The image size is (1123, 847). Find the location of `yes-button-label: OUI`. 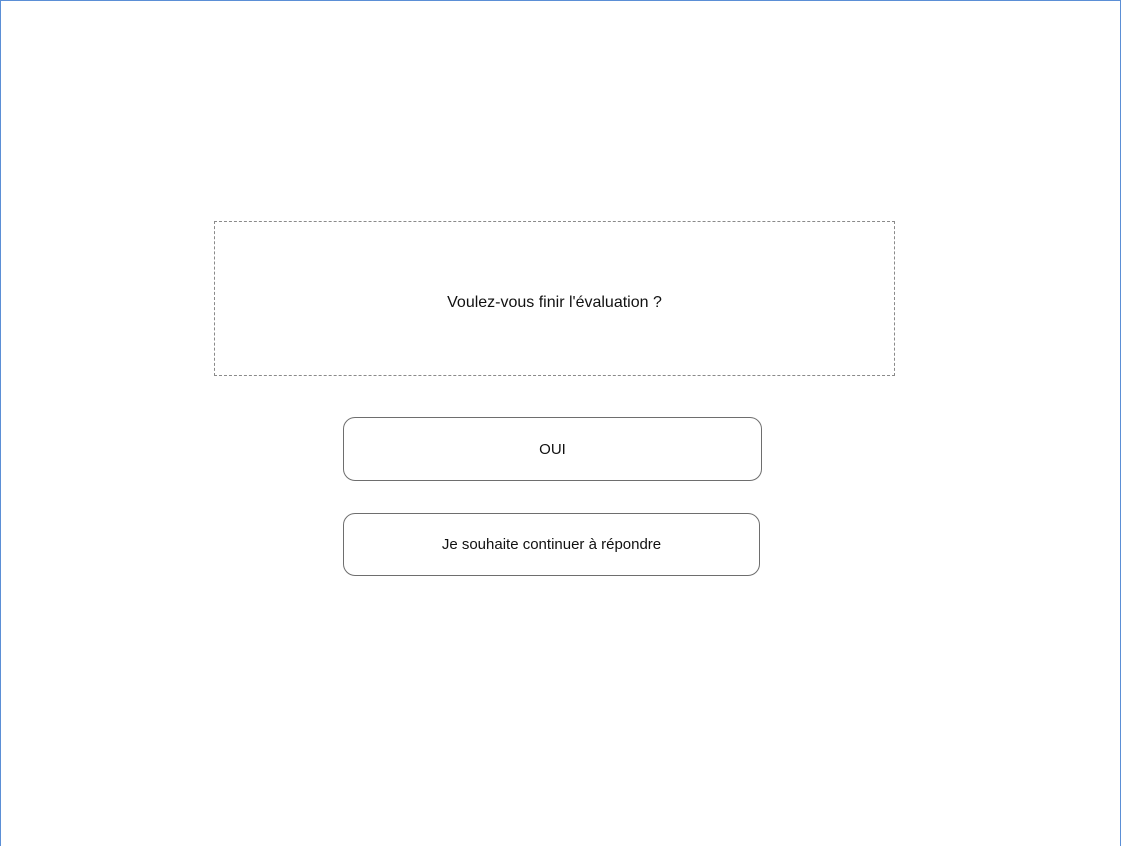

yes-button-label: OUI is located at coordinates (552, 449).